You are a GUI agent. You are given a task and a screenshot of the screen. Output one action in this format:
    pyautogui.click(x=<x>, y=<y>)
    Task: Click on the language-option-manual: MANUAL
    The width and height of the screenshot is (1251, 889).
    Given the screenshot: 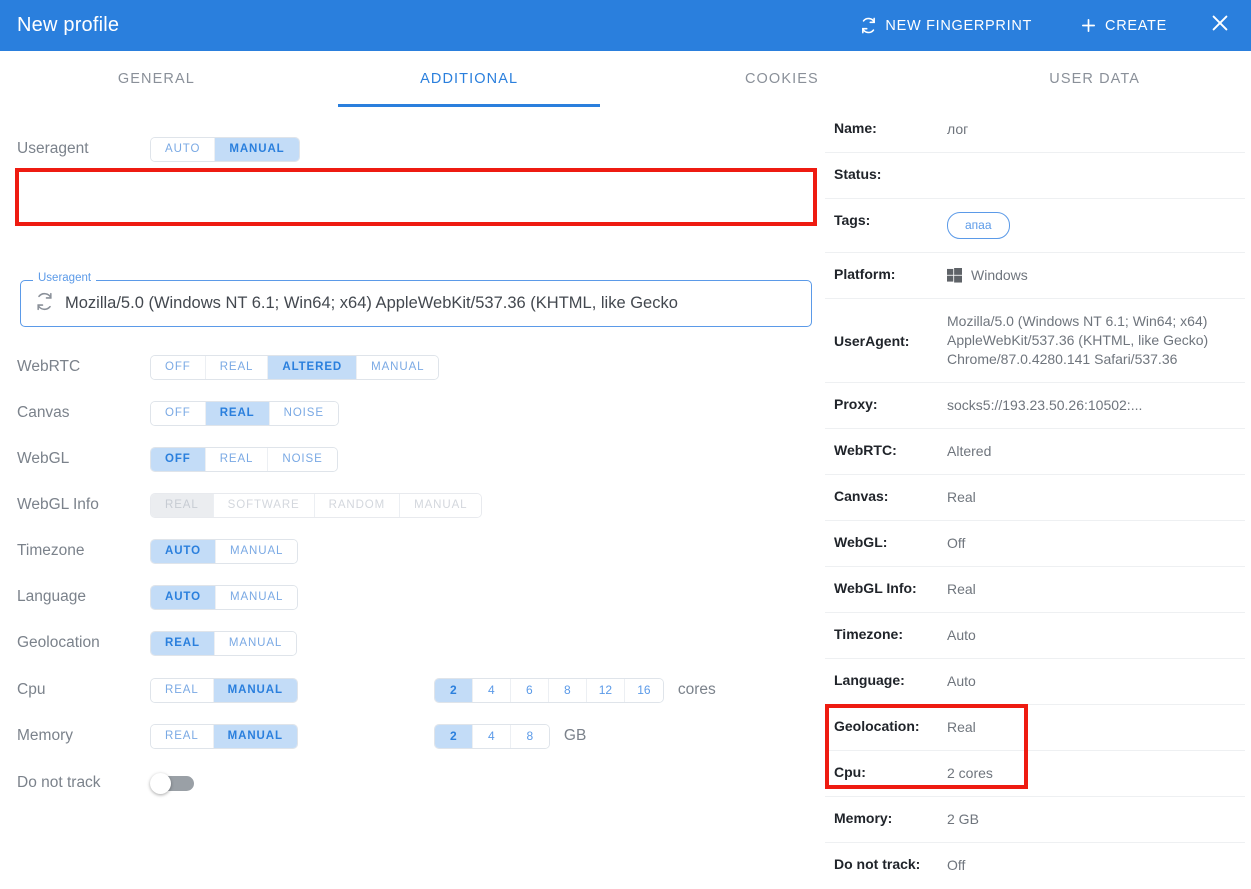 What is the action you would take?
    pyautogui.click(x=256, y=597)
    